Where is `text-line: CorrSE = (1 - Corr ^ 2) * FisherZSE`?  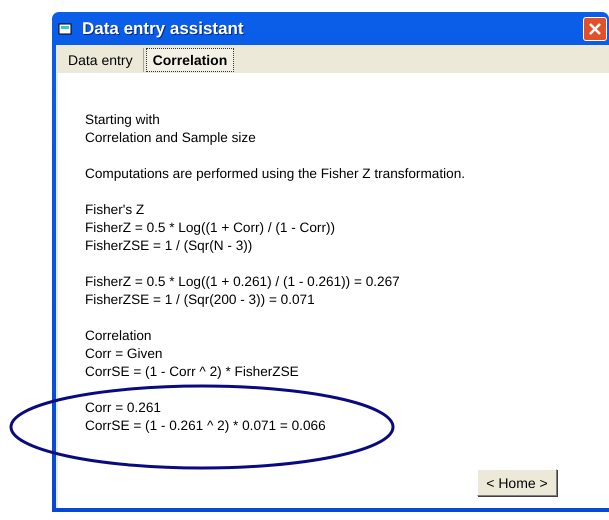
text-line: CorrSE = (1 - Corr ^ 2) * FisherZSE is located at coordinates (192, 372).